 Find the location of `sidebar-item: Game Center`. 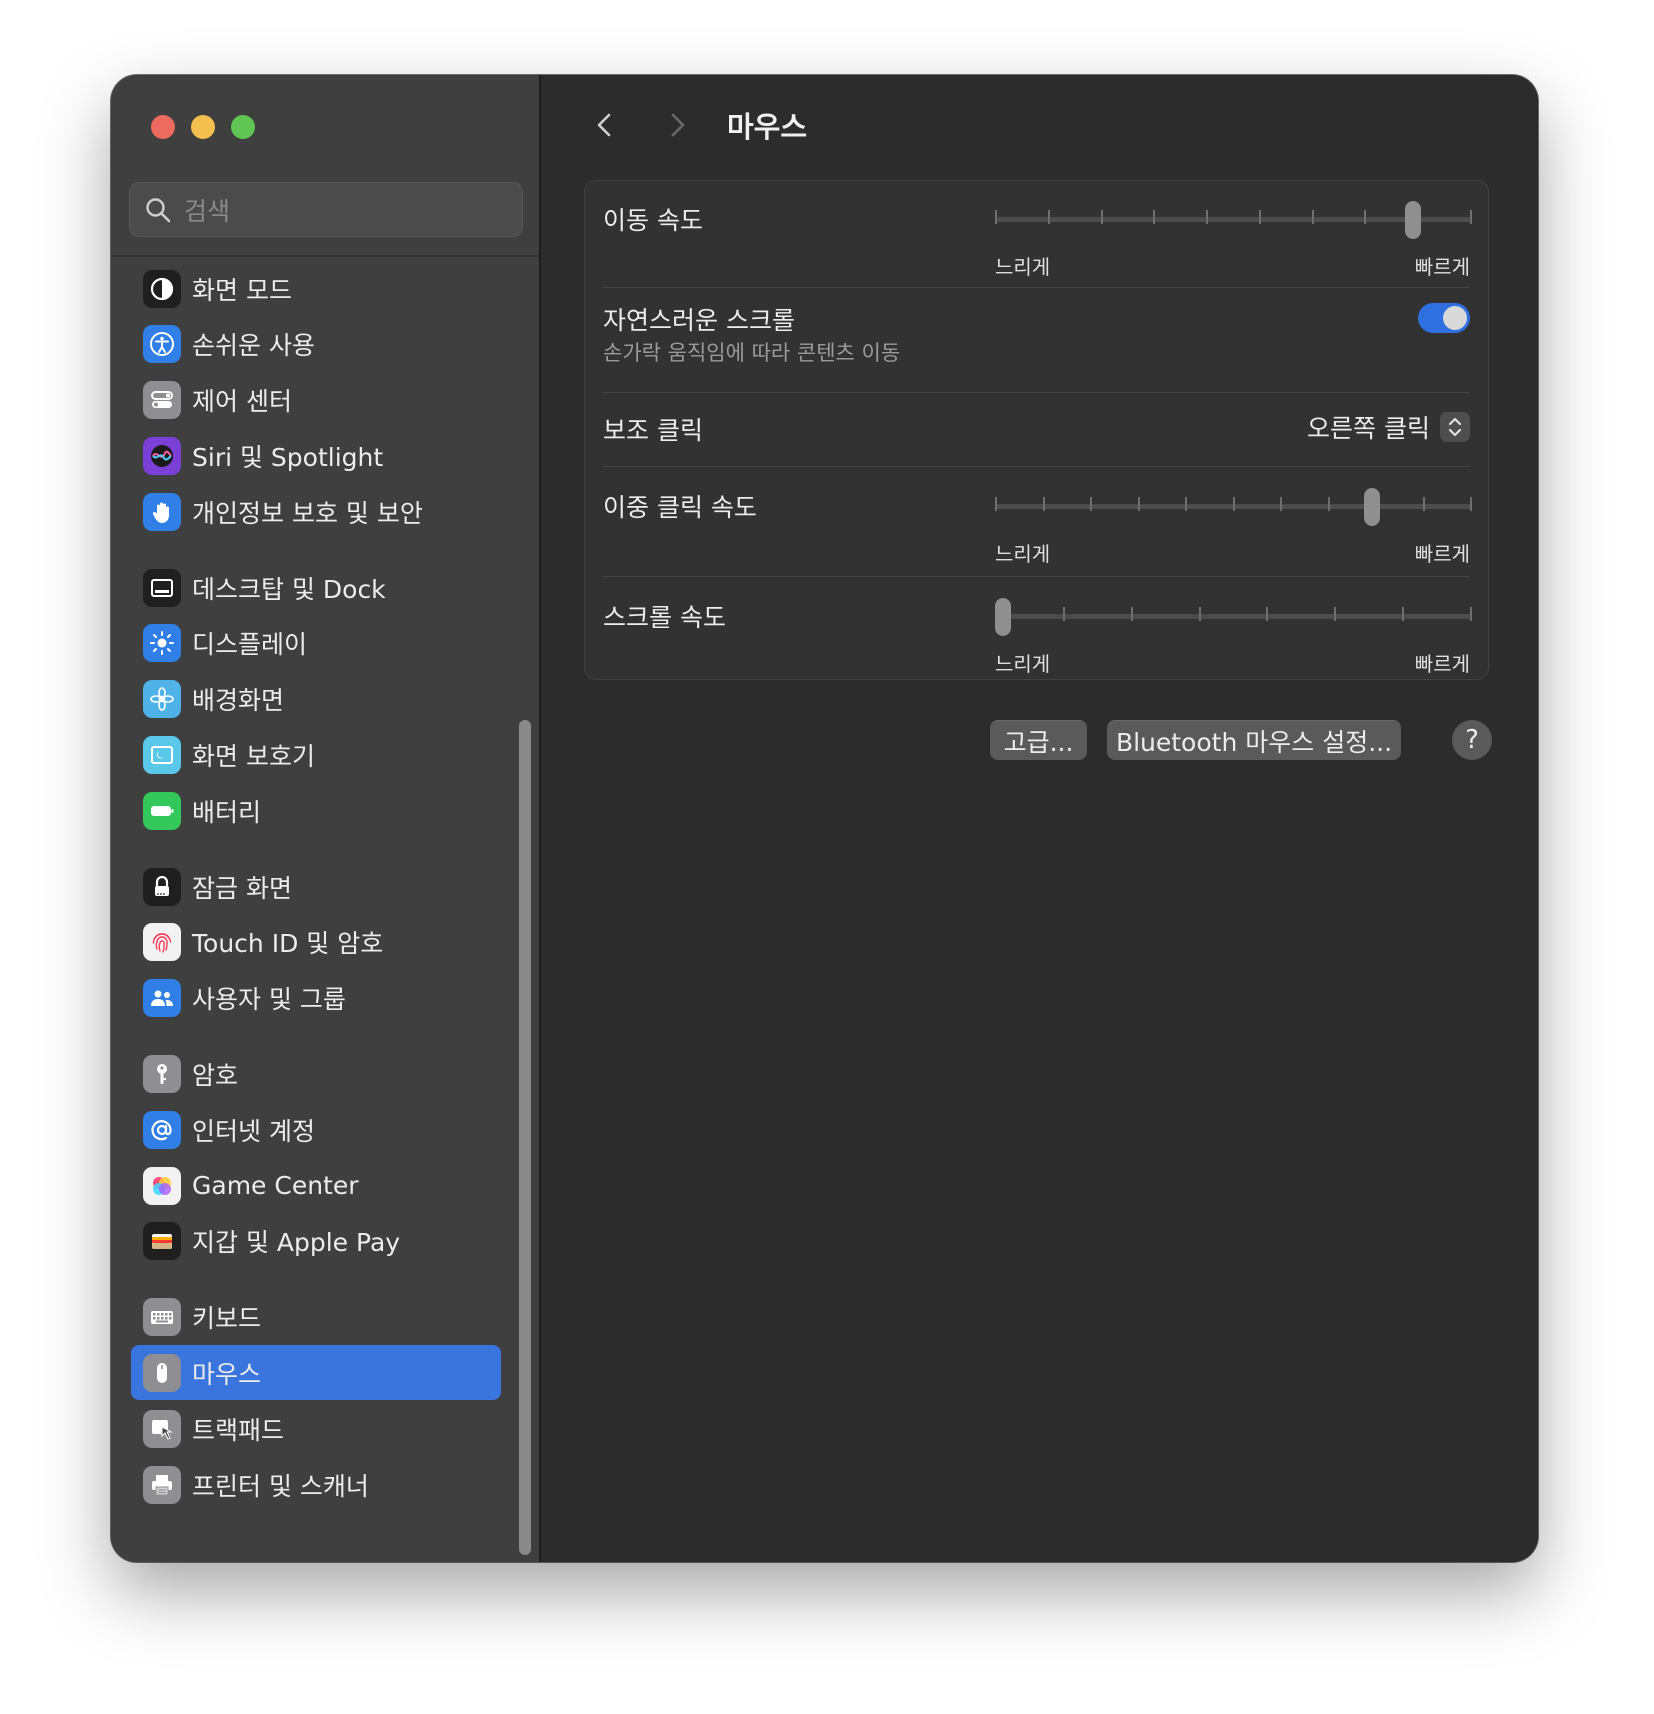

sidebar-item: Game Center is located at coordinates (316, 1185).